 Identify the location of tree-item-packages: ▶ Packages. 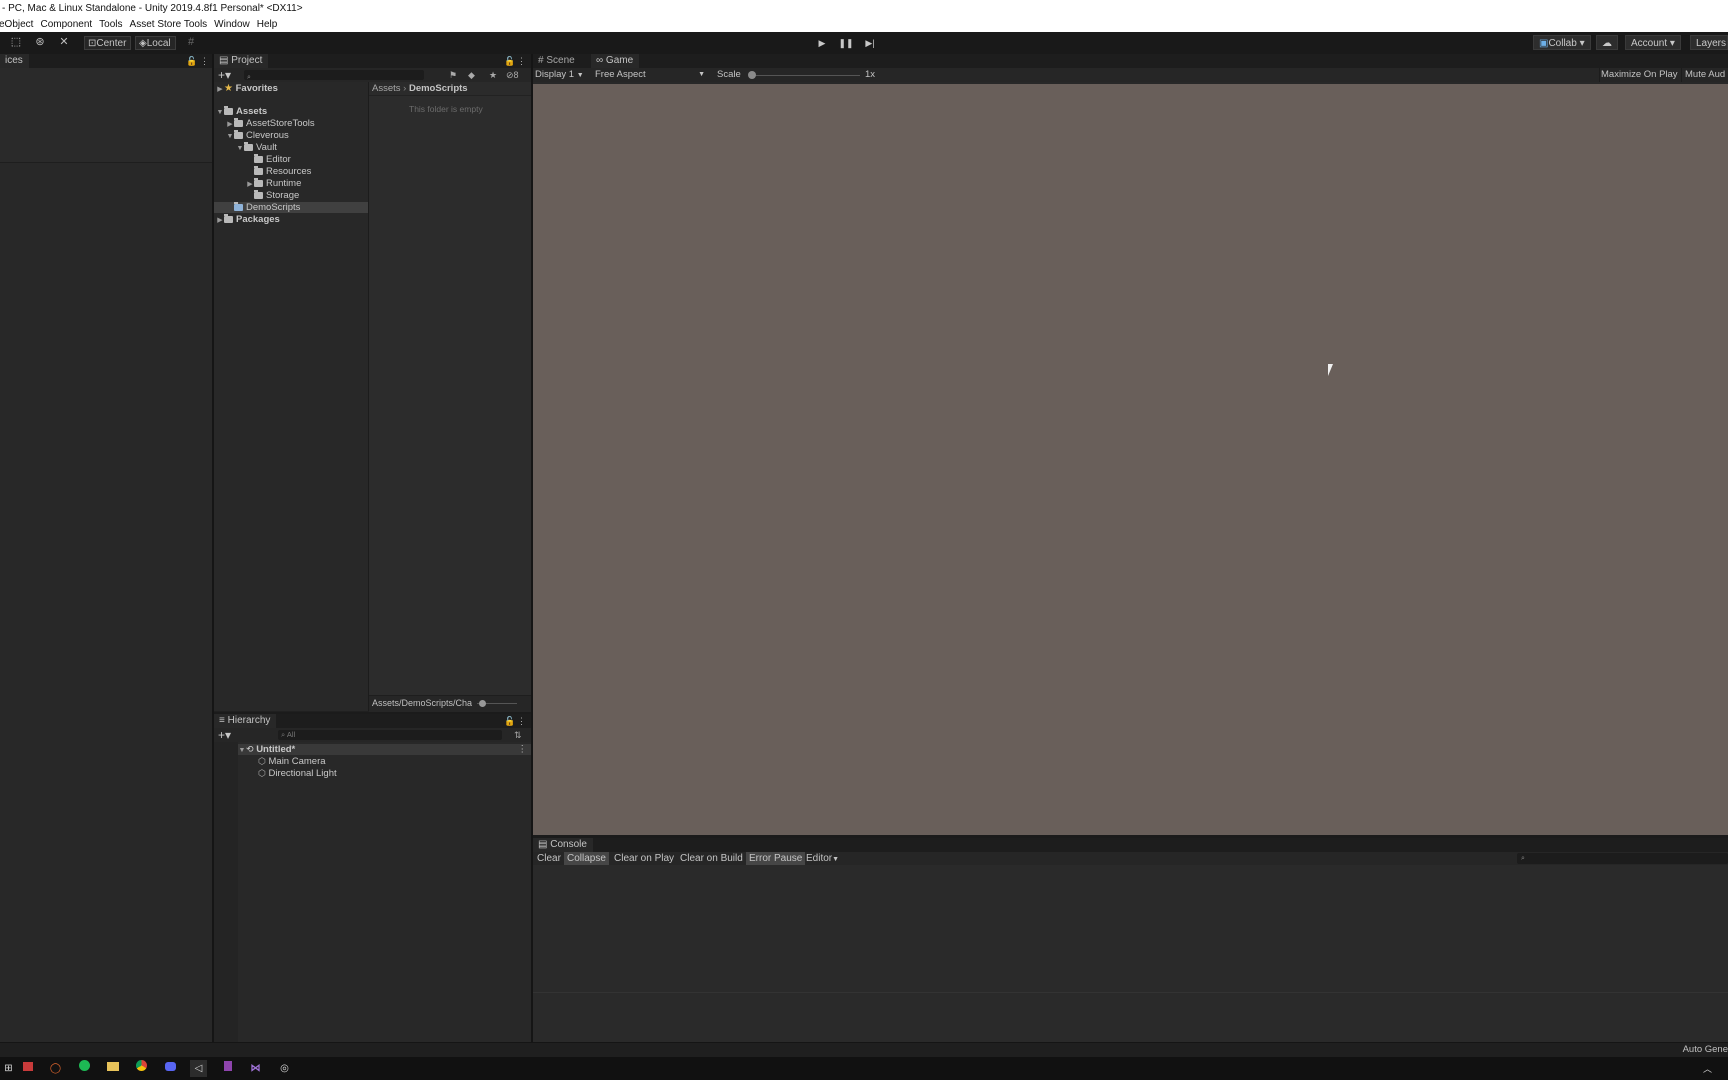
(248, 219).